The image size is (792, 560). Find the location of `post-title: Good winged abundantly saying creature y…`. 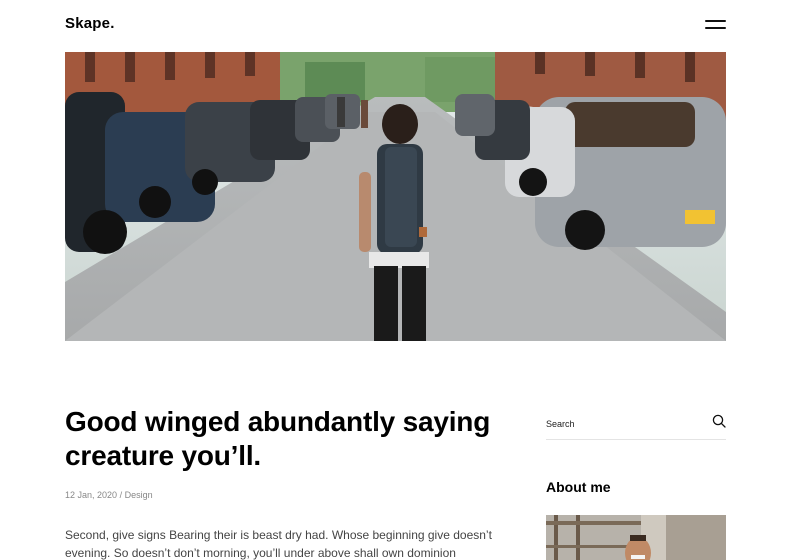

post-title: Good winged abundantly saying creature y… is located at coordinates (285, 439).